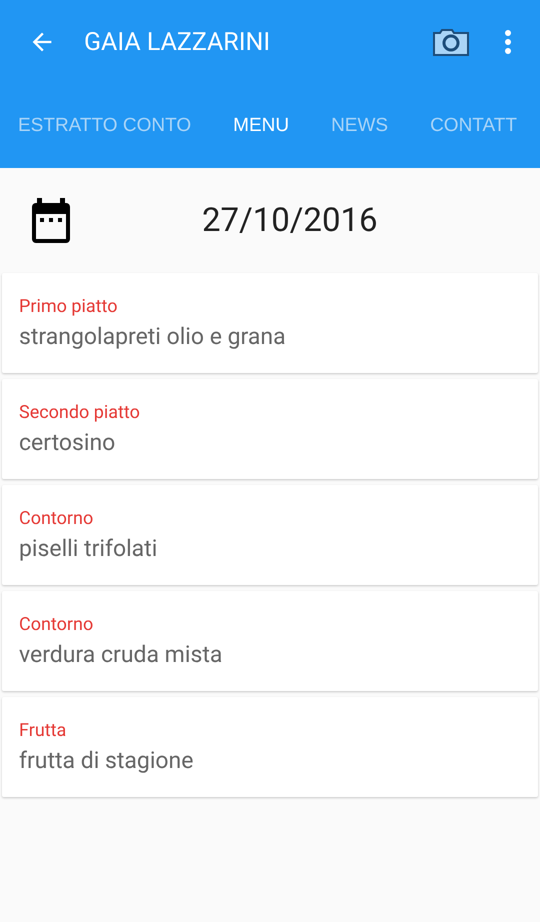 The width and height of the screenshot is (540, 922). What do you see at coordinates (68, 306) in the screenshot?
I see `course-category: Primo piatto` at bounding box center [68, 306].